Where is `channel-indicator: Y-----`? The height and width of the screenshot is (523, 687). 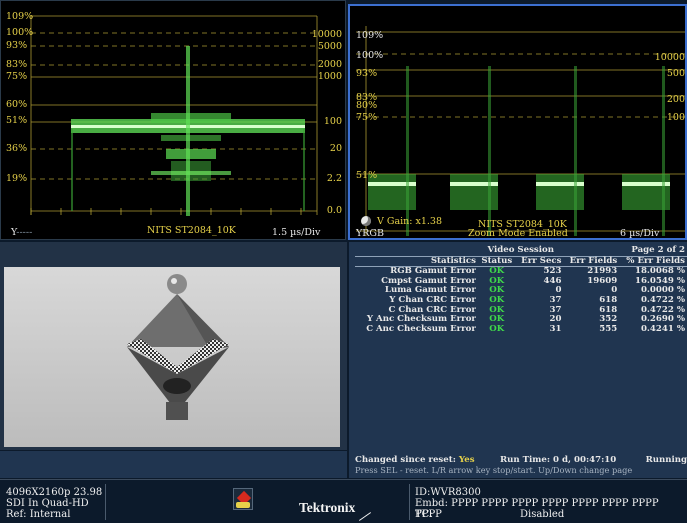 channel-indicator: Y----- is located at coordinates (21, 232).